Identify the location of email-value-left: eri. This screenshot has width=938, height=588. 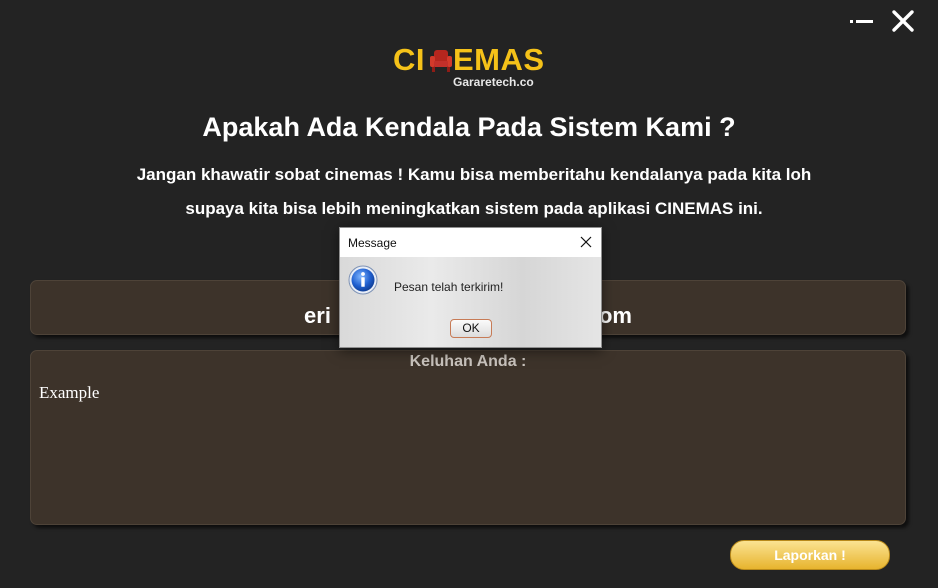
(317, 315).